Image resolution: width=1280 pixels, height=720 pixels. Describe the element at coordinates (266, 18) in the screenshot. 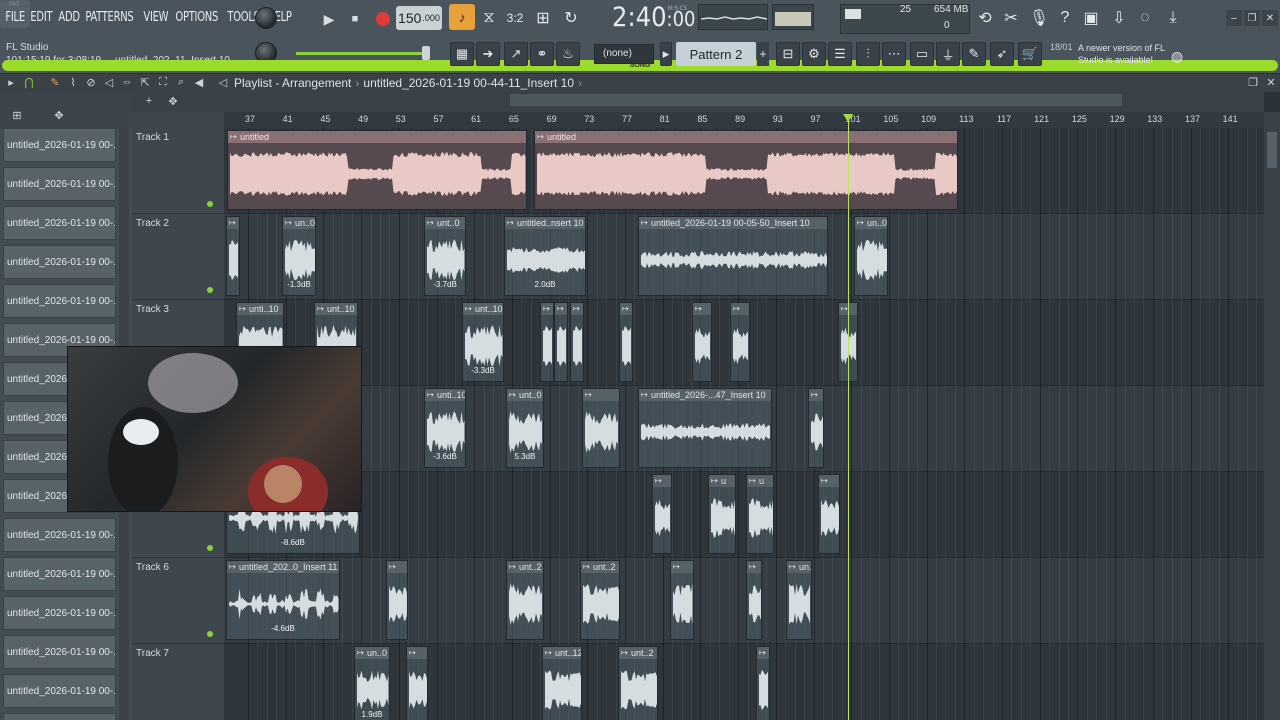

I see `master-pitch-knob` at that location.